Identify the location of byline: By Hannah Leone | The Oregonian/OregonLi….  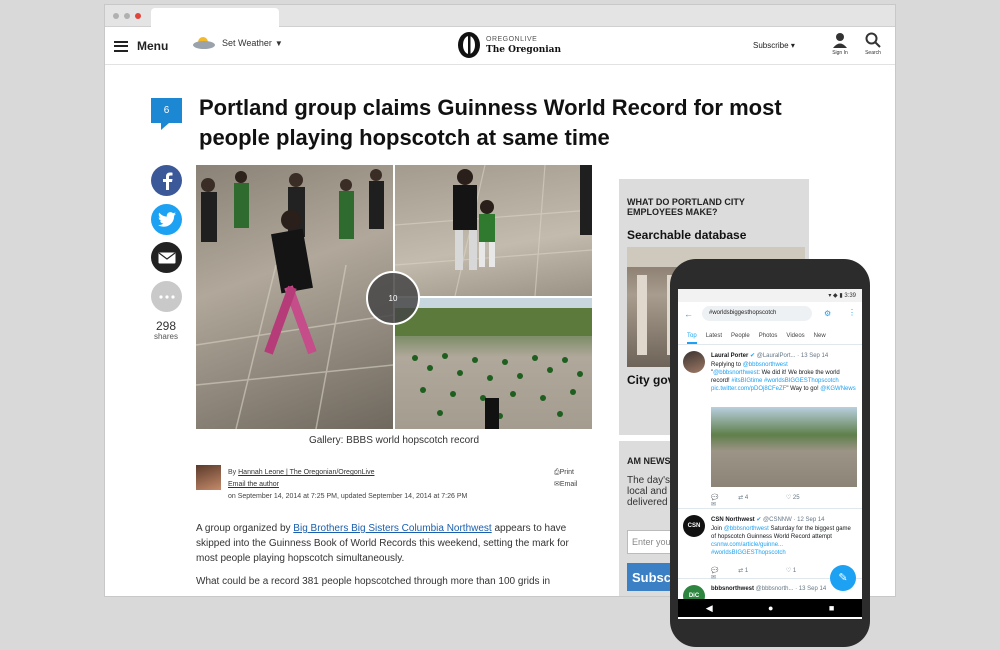
(394, 485).